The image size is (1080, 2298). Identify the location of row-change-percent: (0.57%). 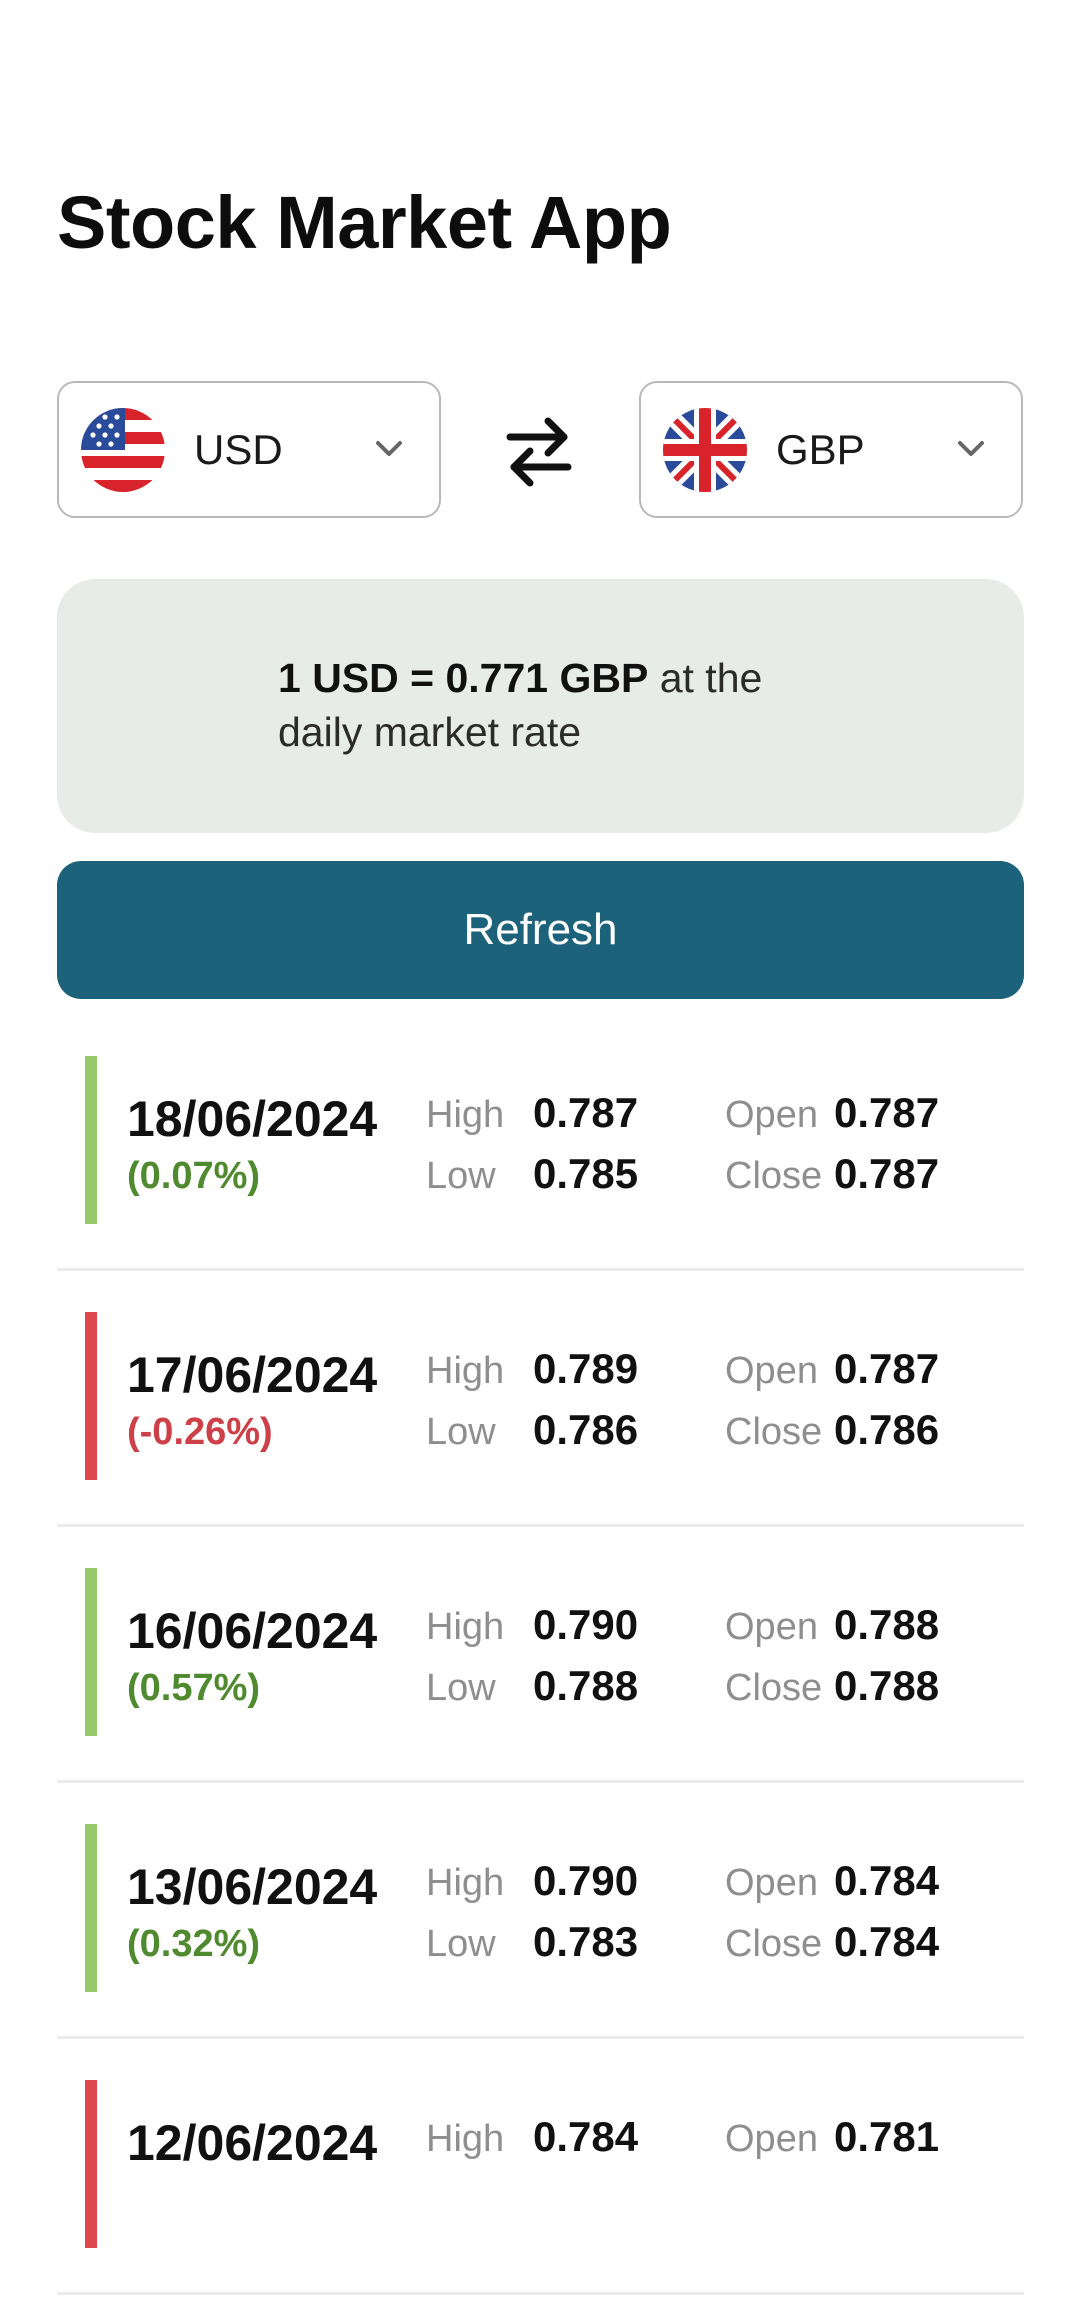
(194, 1688).